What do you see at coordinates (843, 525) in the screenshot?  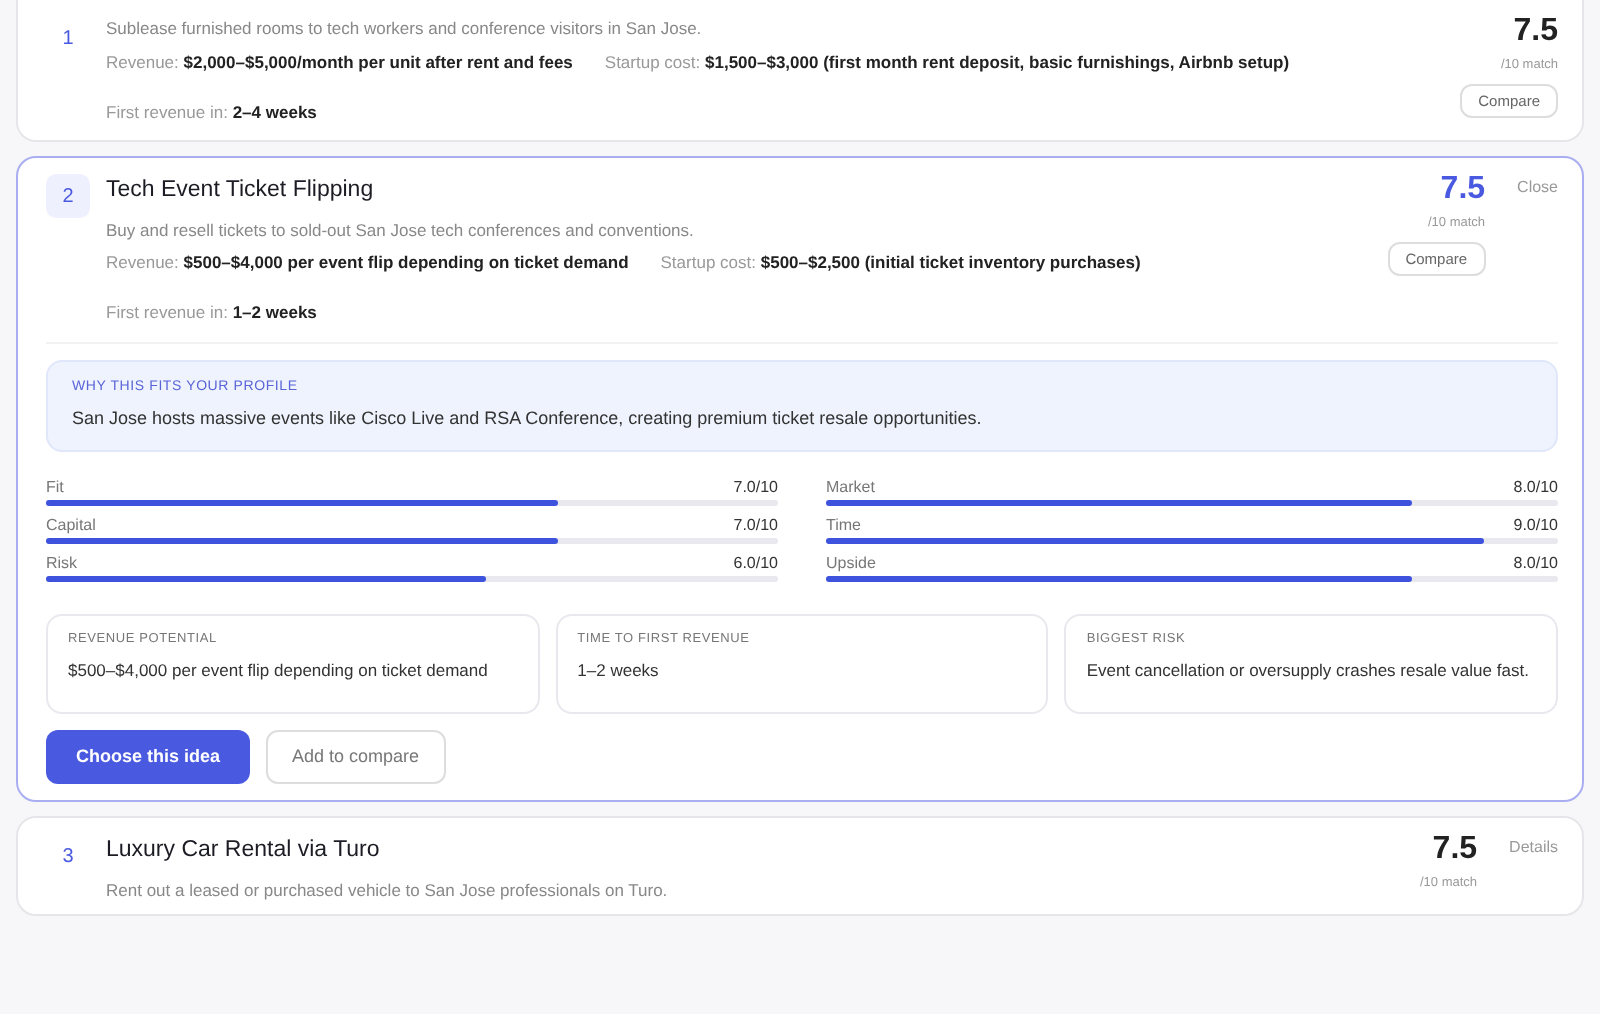 I see `metric-label: Time` at bounding box center [843, 525].